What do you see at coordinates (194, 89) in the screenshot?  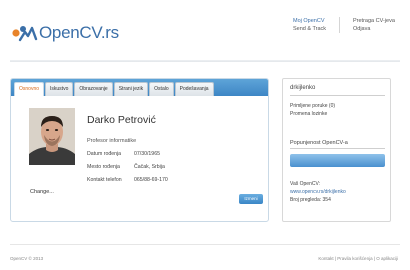 I see `tab-podesavanja: Podešavanja` at bounding box center [194, 89].